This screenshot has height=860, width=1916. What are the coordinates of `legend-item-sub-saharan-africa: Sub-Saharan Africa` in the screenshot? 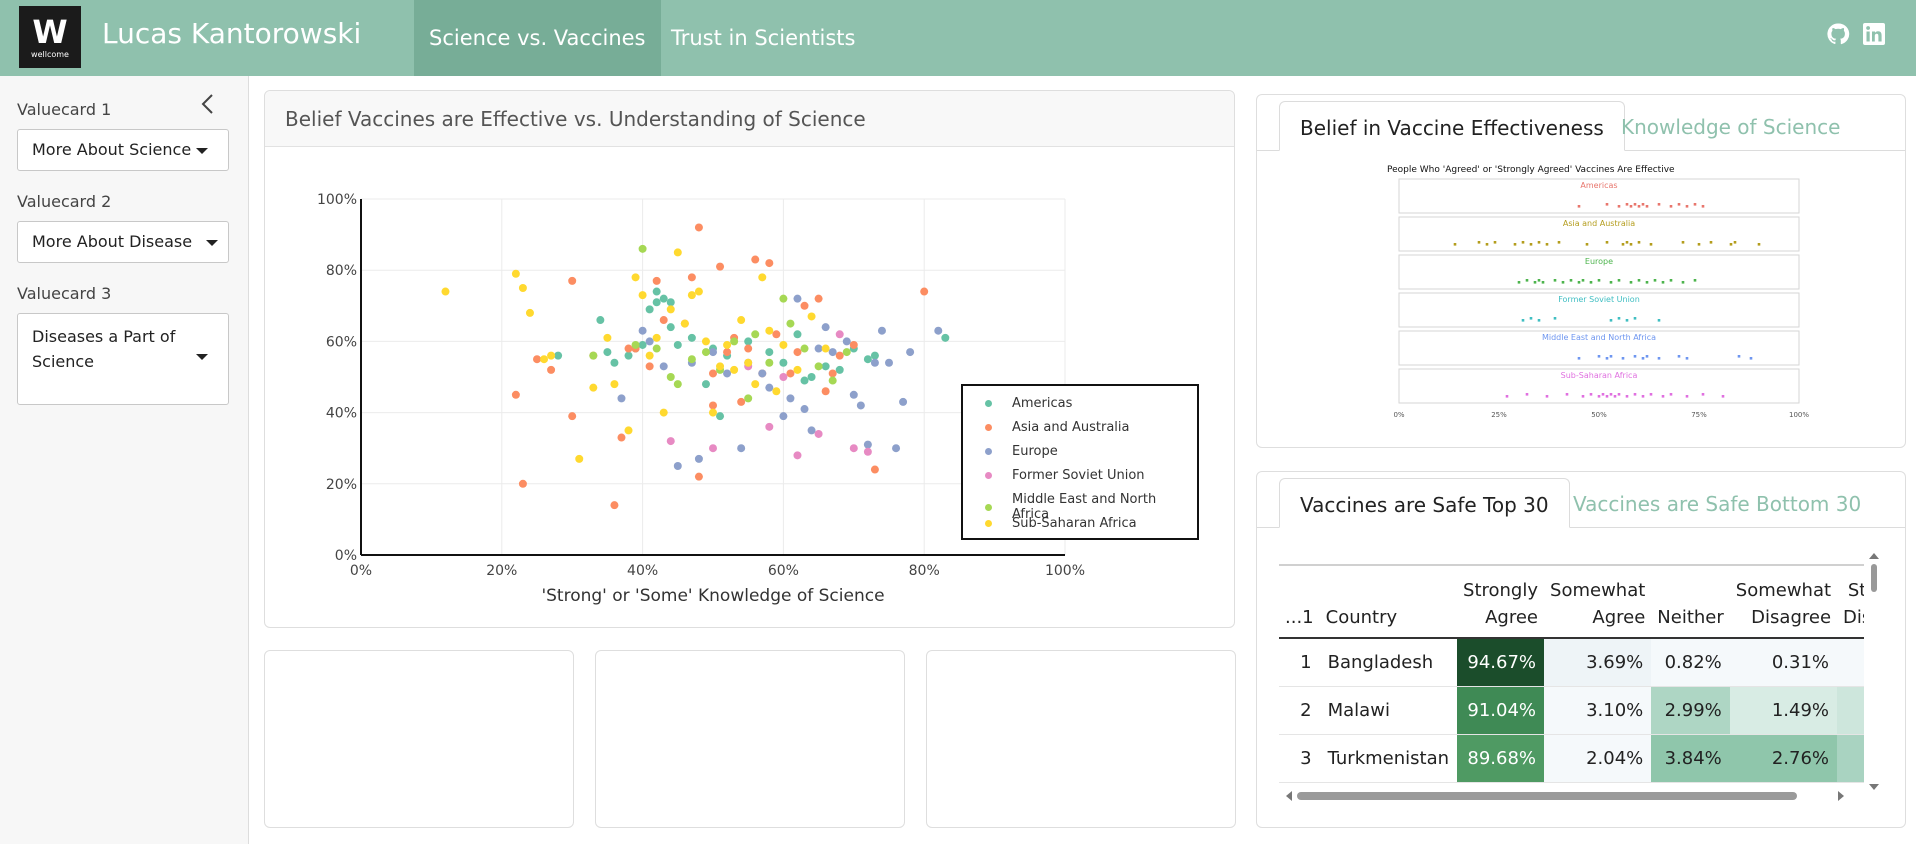 It's located at (1061, 523).